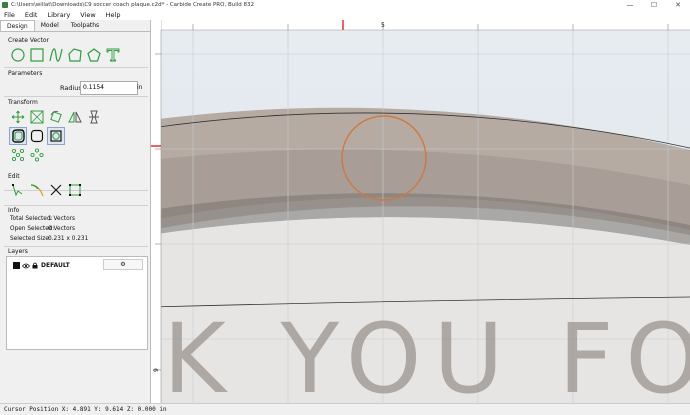  Describe the element at coordinates (420, 25) in the screenshot. I see `top-ruler` at that location.